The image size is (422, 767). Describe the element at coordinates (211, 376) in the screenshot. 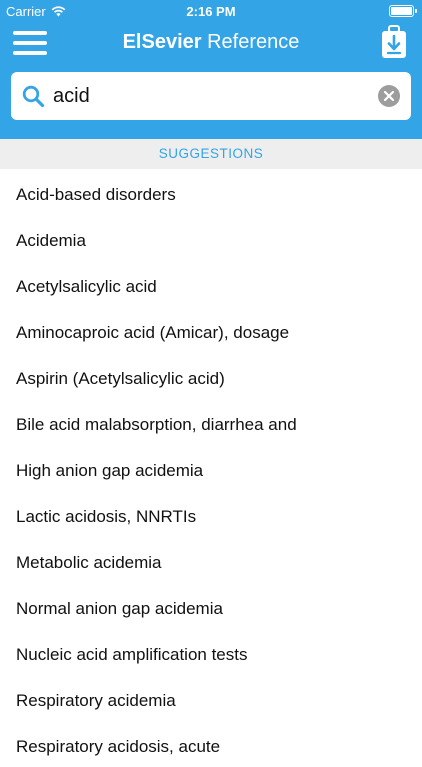

I see `list-item: Aspirin (Acetylsalicylic acid)` at that location.